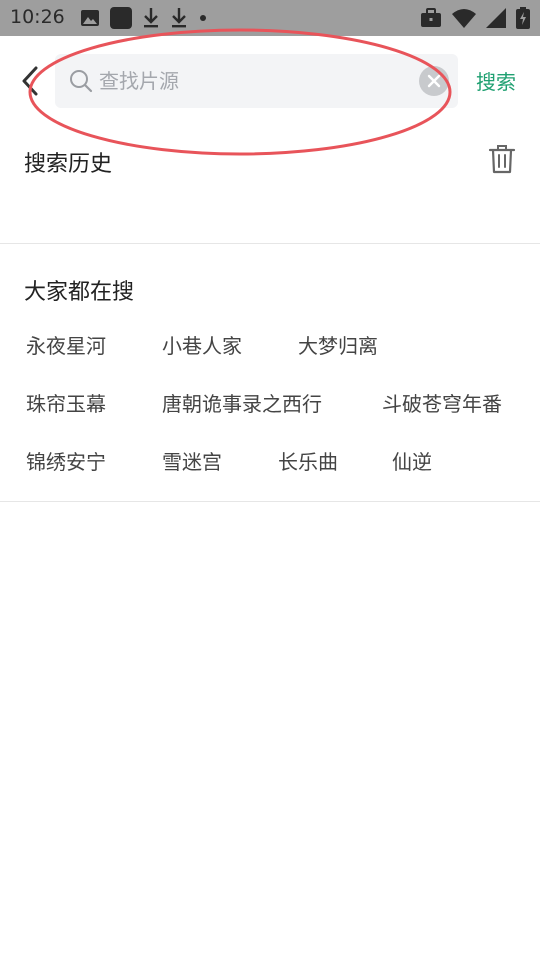 The width and height of the screenshot is (540, 960). Describe the element at coordinates (464, 18) in the screenshot. I see `wifi-icon` at that location.